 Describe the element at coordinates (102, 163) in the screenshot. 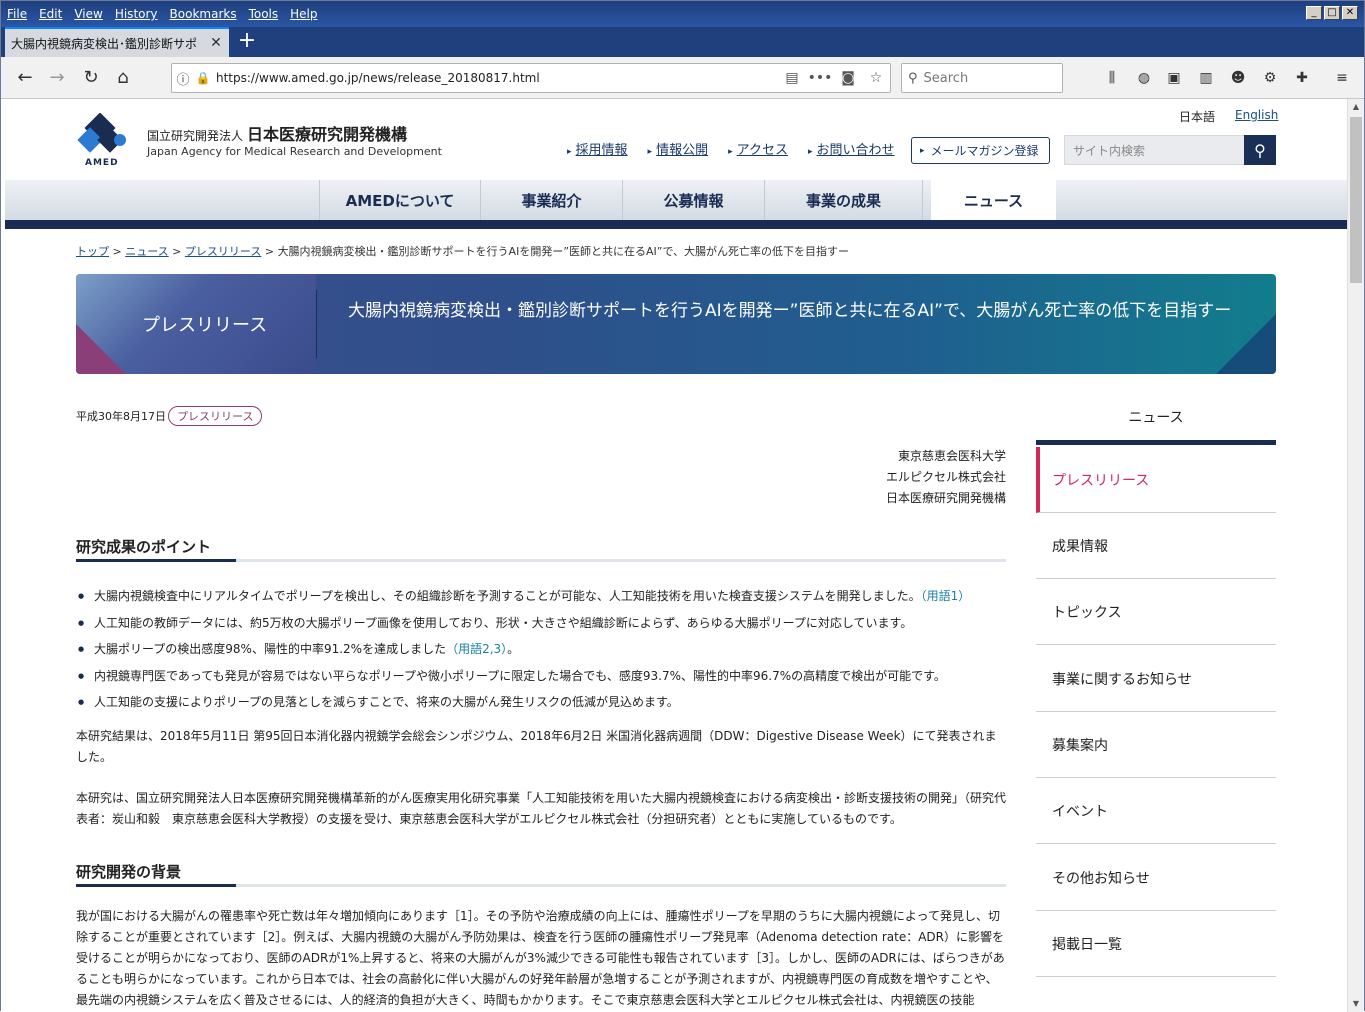

I see `logo-sub: AMED` at that location.